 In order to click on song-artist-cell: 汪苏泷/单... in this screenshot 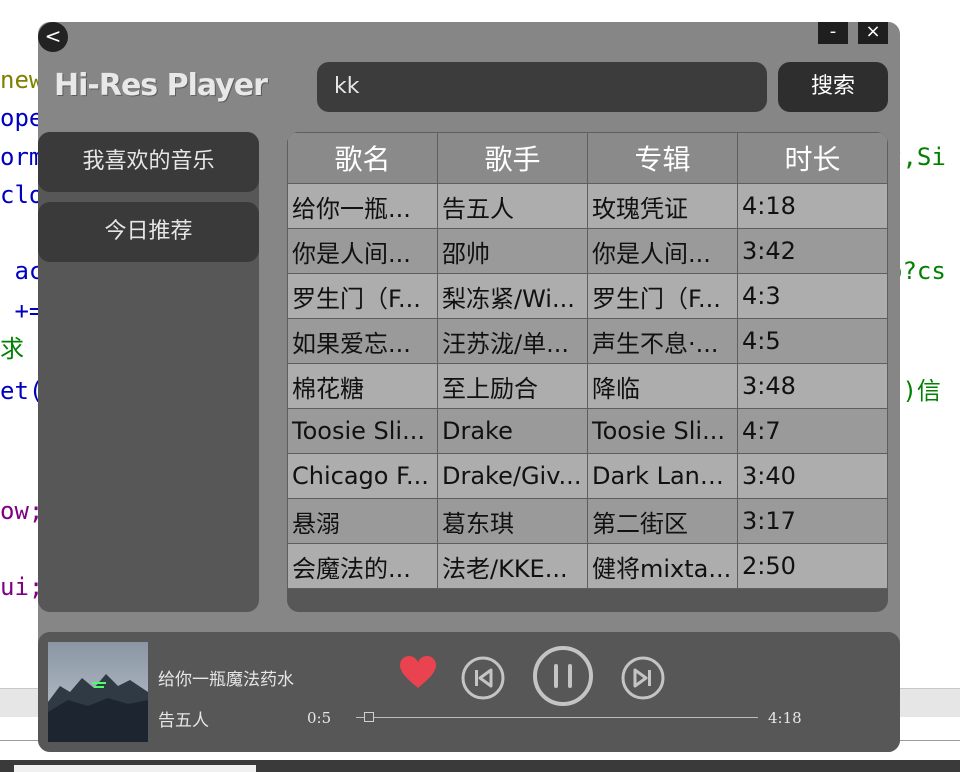, I will do `click(512, 341)`.